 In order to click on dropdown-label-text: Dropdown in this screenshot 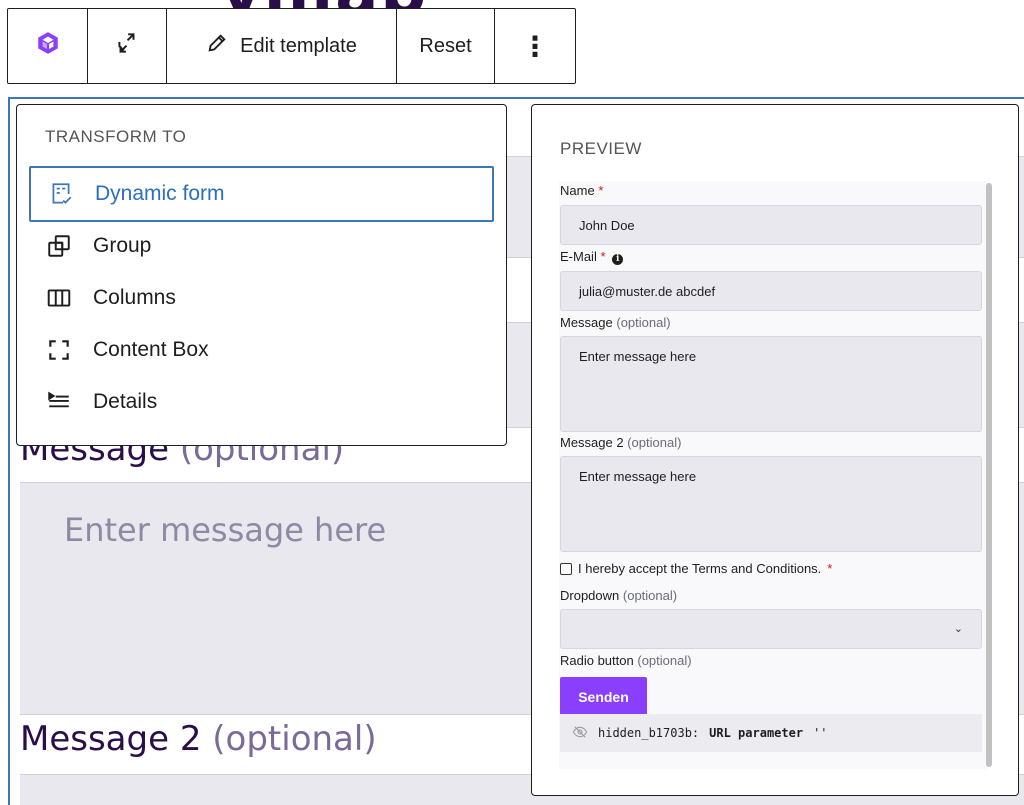, I will do `click(590, 595)`.